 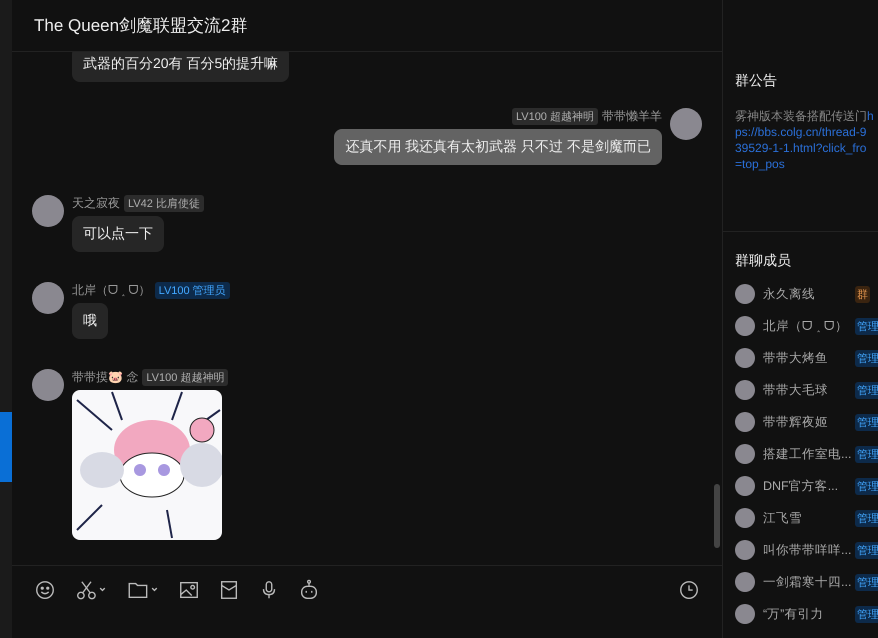 I want to click on notice-text: 雾神版本装备搭配传送门, so click(x=801, y=116).